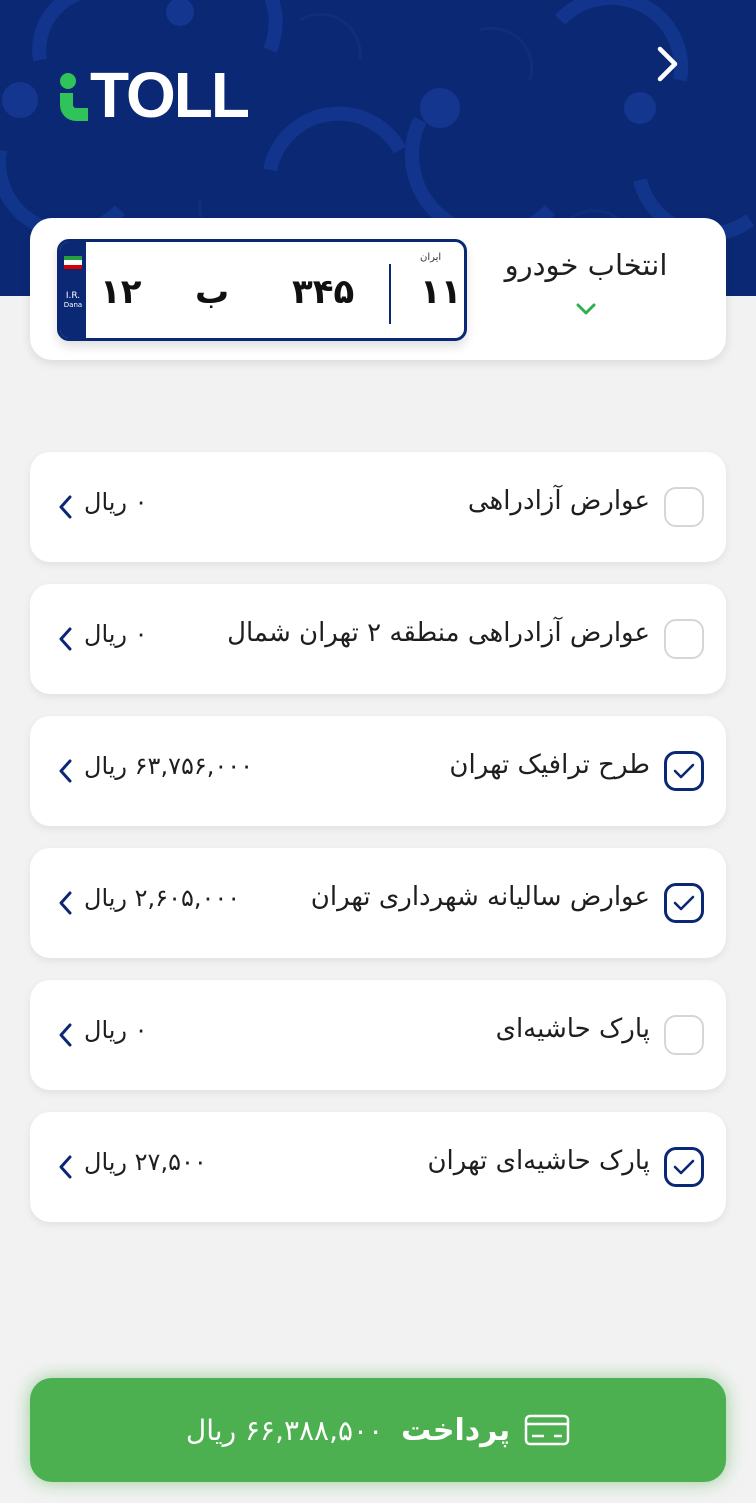 Image resolution: width=756 pixels, height=1503 pixels. I want to click on logo-i-stem, so click(74, 107).